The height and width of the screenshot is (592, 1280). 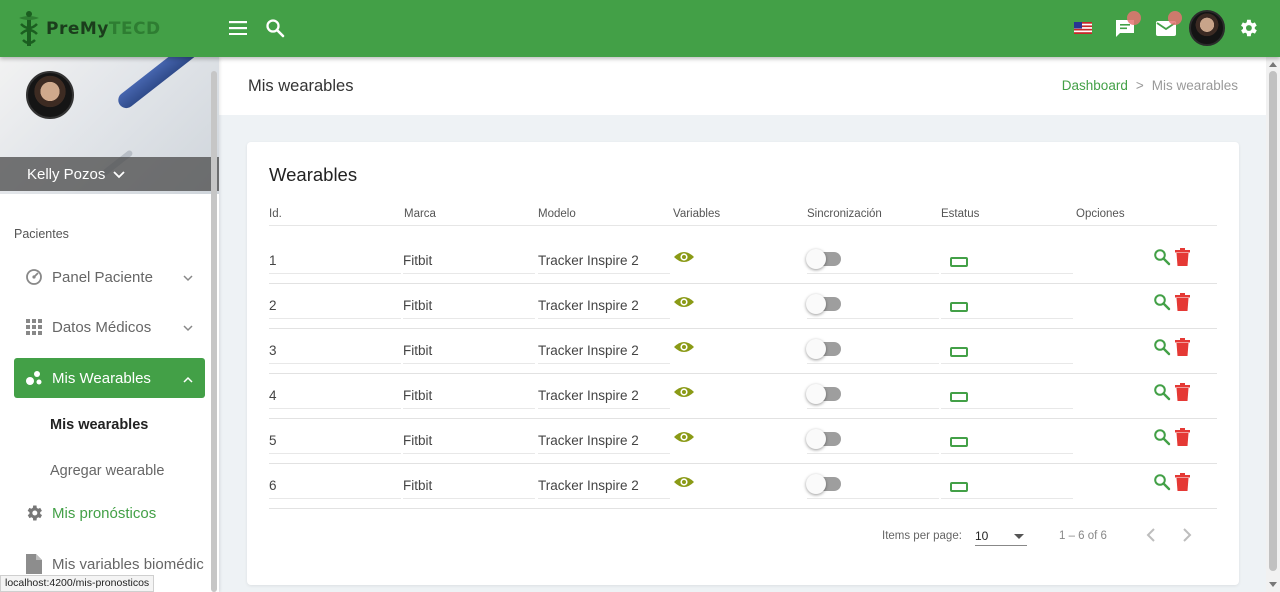 What do you see at coordinates (66, 174) in the screenshot?
I see `user-name: Kelly Pozos` at bounding box center [66, 174].